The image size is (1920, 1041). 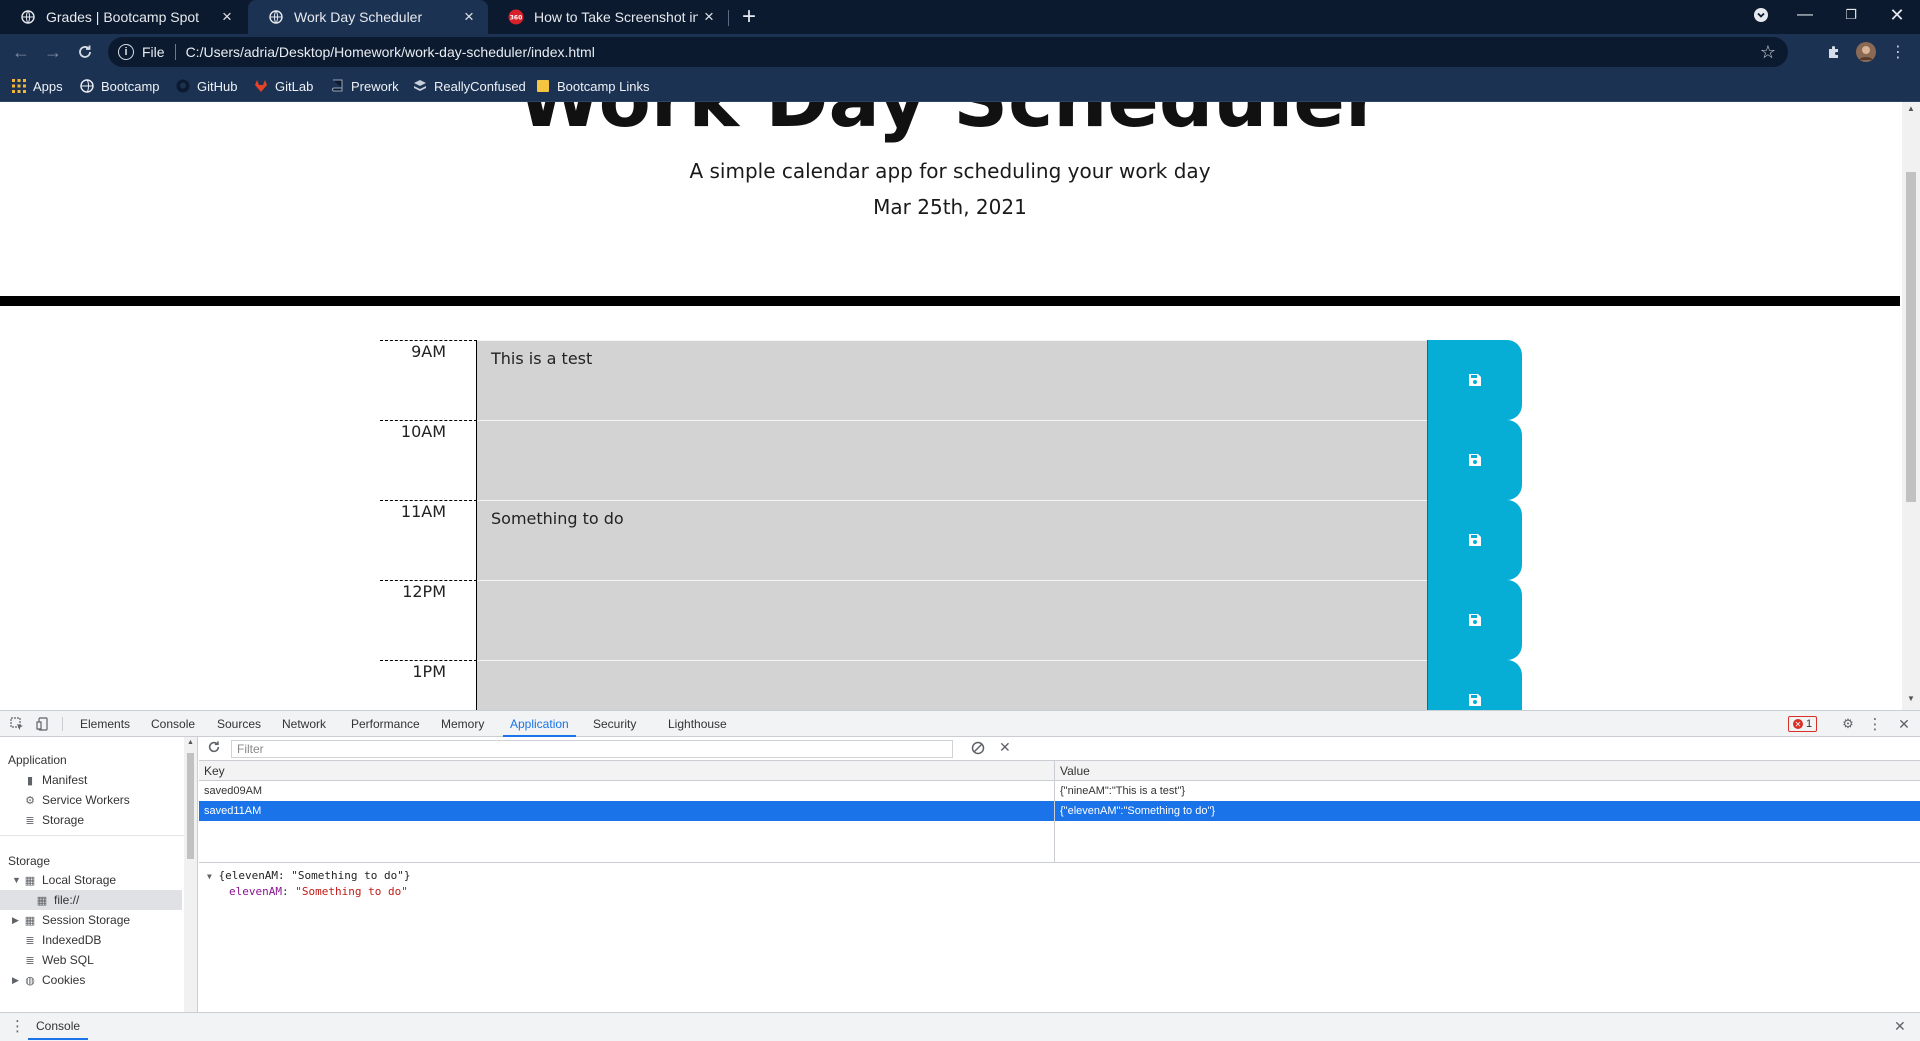 What do you see at coordinates (539, 724) in the screenshot?
I see `devtools-tab-application: Application` at bounding box center [539, 724].